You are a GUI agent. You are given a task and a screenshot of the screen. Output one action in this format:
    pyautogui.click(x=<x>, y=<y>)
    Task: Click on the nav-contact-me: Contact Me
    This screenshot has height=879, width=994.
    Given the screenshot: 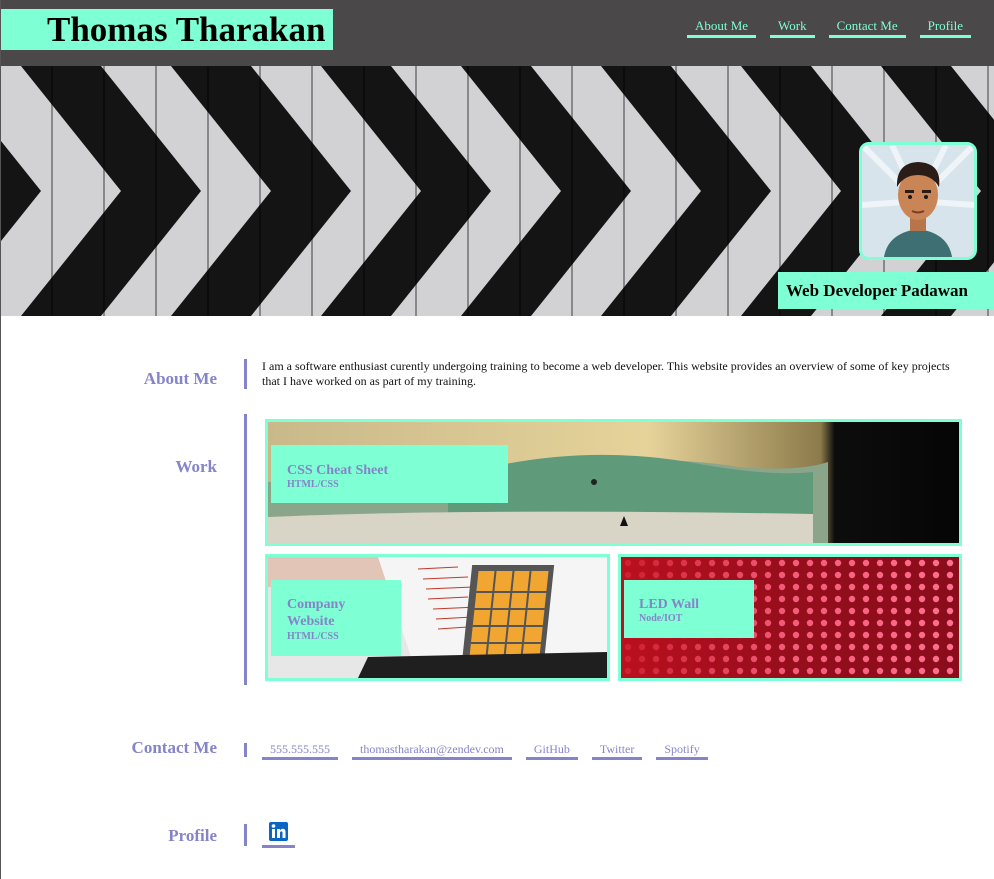 What is the action you would take?
    pyautogui.click(x=867, y=28)
    